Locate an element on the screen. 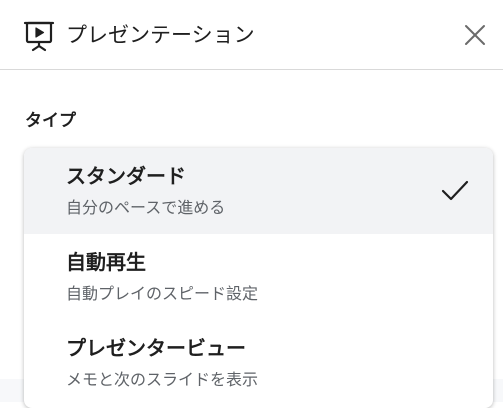 This screenshot has height=408, width=503. option-title: 自動再生 is located at coordinates (106, 262).